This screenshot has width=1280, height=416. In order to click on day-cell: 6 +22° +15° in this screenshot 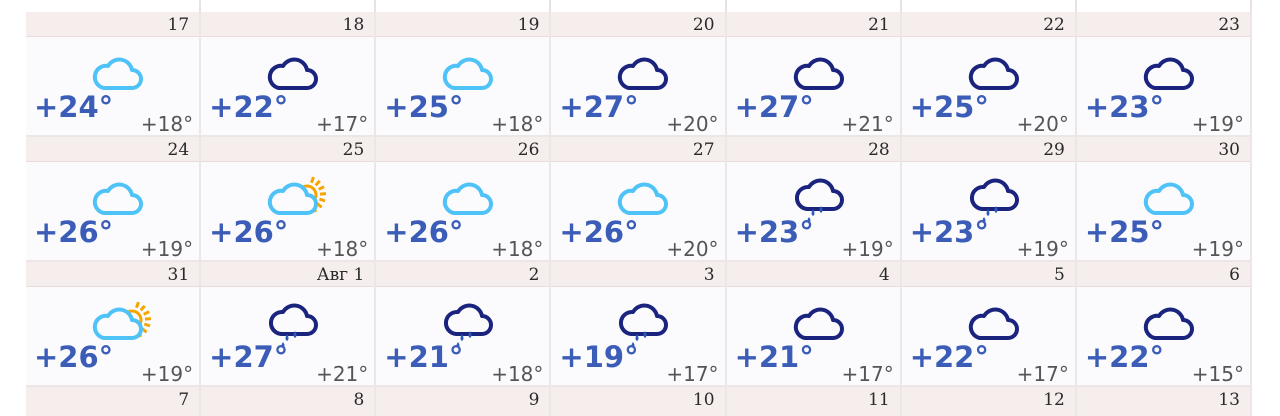, I will do `click(1164, 324)`.